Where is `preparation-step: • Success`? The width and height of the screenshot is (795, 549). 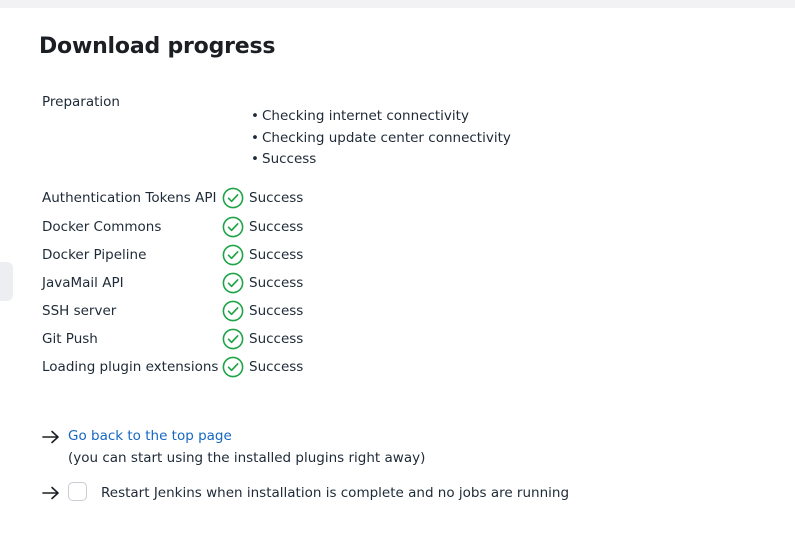
preparation-step: • Success is located at coordinates (284, 159).